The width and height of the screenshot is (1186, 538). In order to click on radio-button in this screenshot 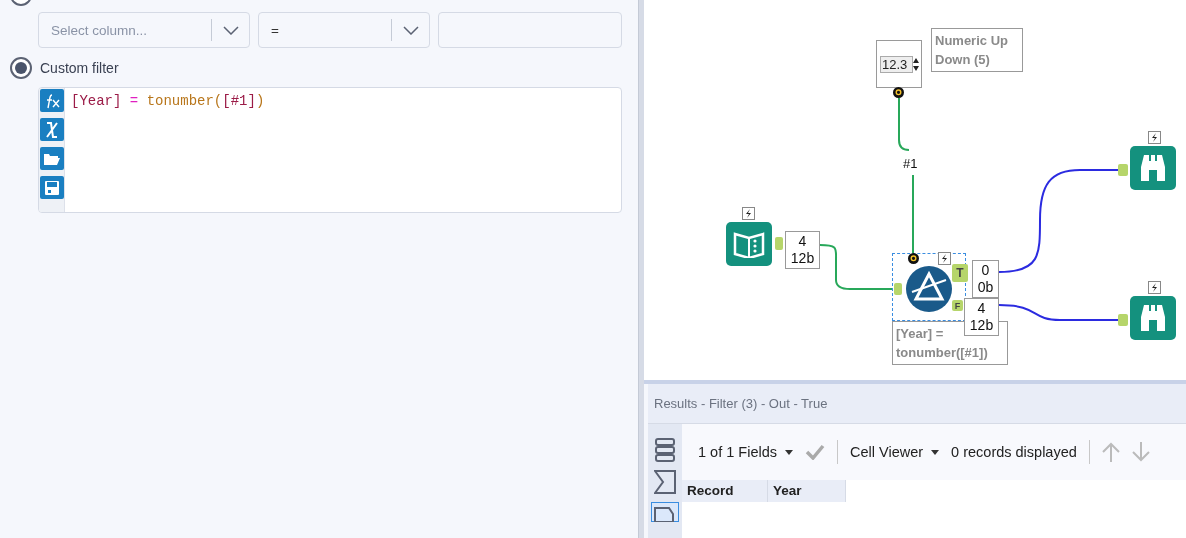, I will do `click(21, 68)`.